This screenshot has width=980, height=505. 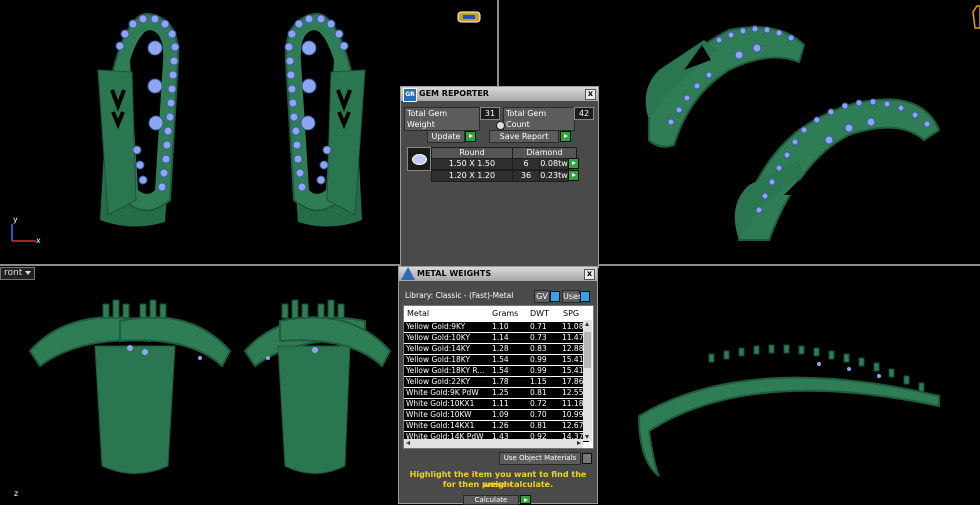 What do you see at coordinates (500, 403) in the screenshot?
I see `metal-grams: 1.11` at bounding box center [500, 403].